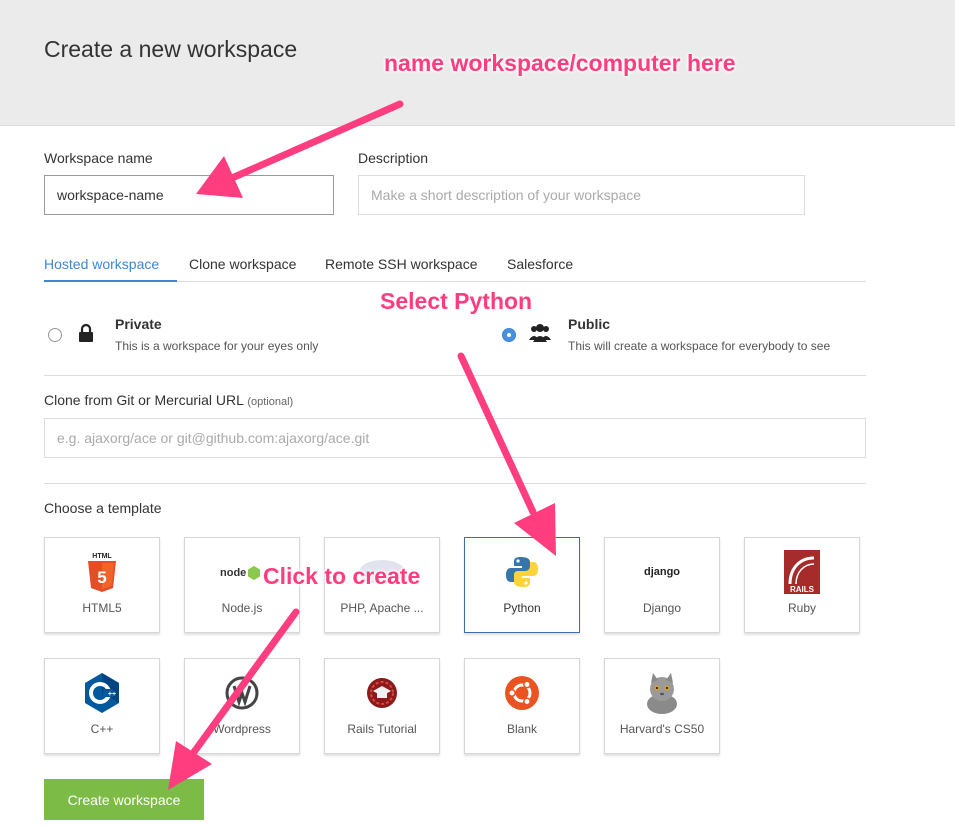 This screenshot has width=955, height=827. Describe the element at coordinates (101, 577) in the screenshot. I see `svg-text: 5` at that location.